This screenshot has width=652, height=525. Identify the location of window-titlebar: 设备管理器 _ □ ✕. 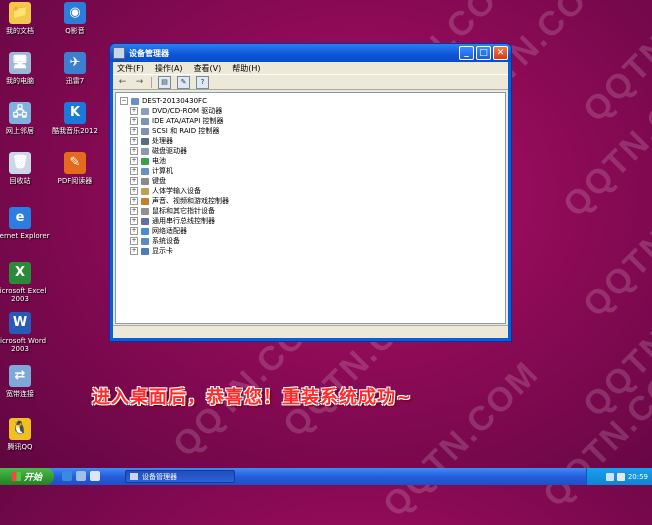
(310, 53).